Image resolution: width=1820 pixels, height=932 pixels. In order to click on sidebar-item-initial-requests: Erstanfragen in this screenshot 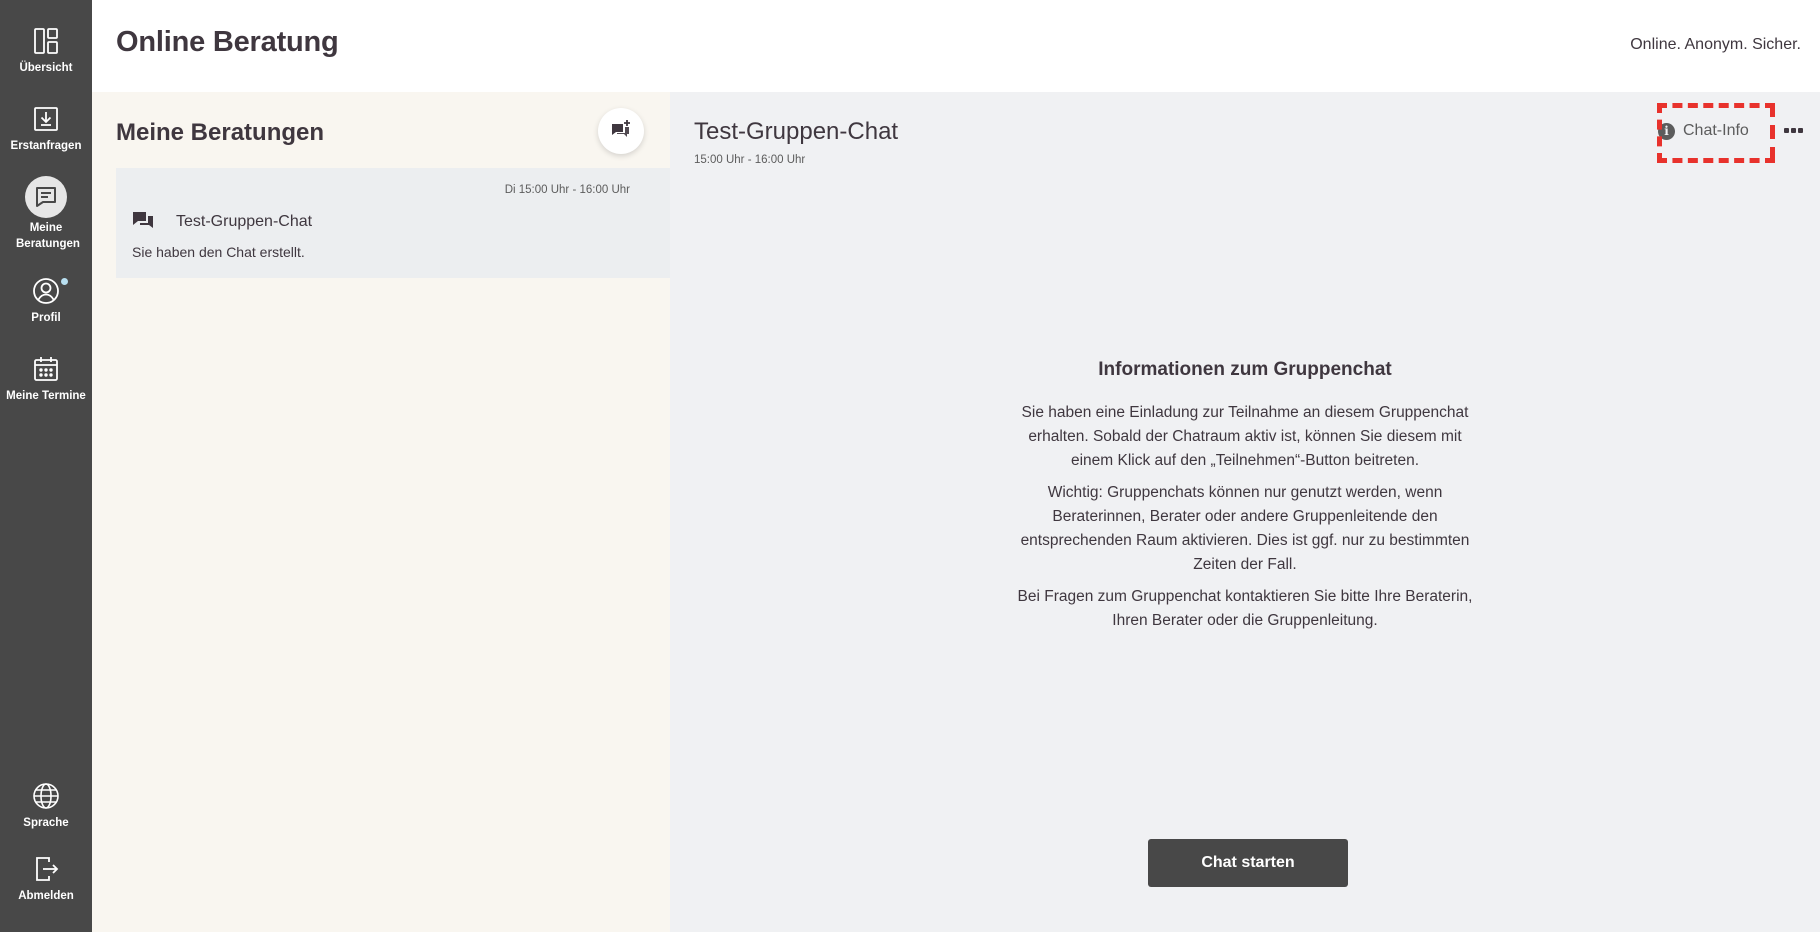, I will do `click(46, 129)`.